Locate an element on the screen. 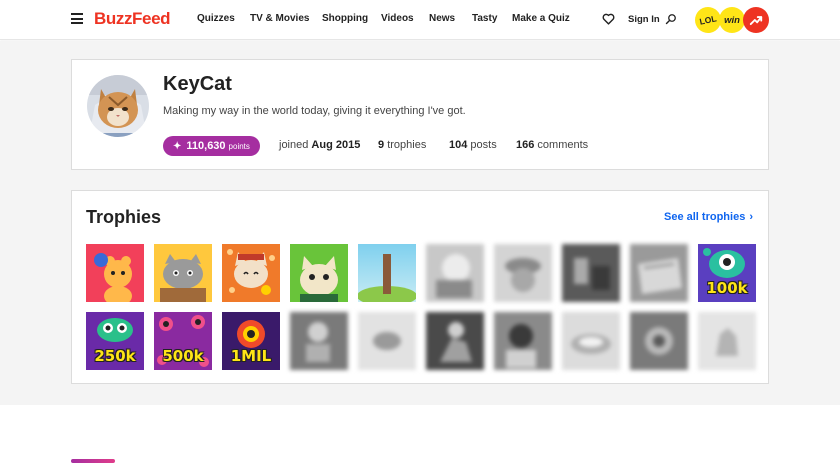 This screenshot has width=840, height=472. trophy-grumpy-cat is located at coordinates (183, 273).